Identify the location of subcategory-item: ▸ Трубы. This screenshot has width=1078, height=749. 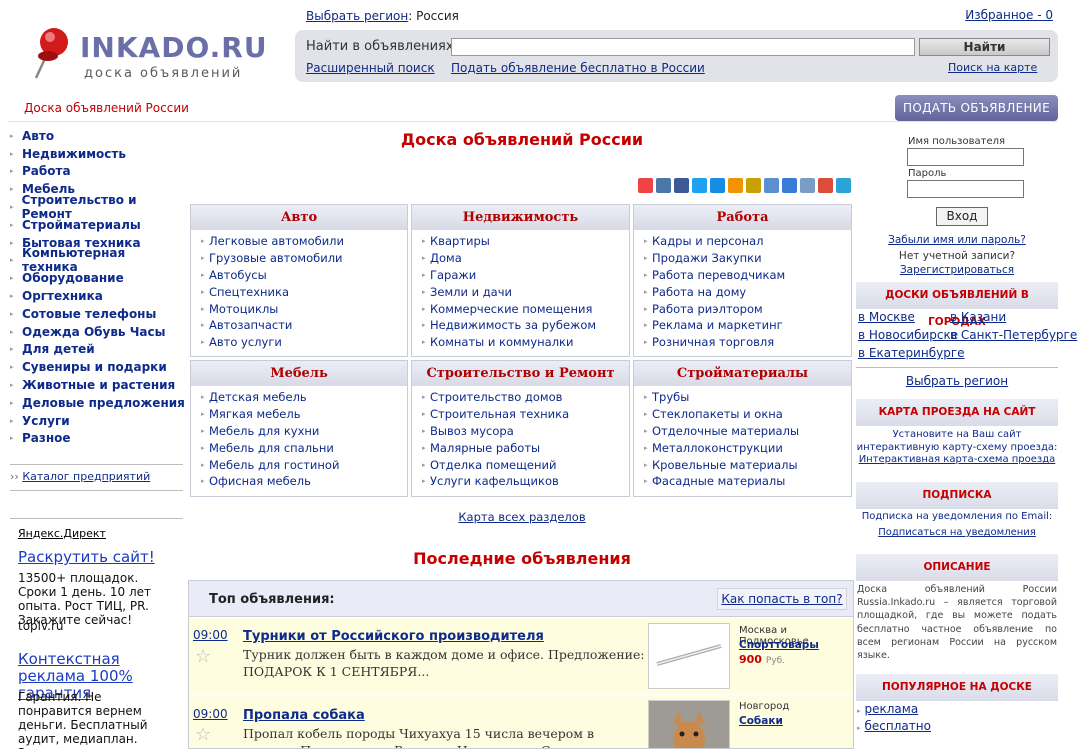
(747, 397).